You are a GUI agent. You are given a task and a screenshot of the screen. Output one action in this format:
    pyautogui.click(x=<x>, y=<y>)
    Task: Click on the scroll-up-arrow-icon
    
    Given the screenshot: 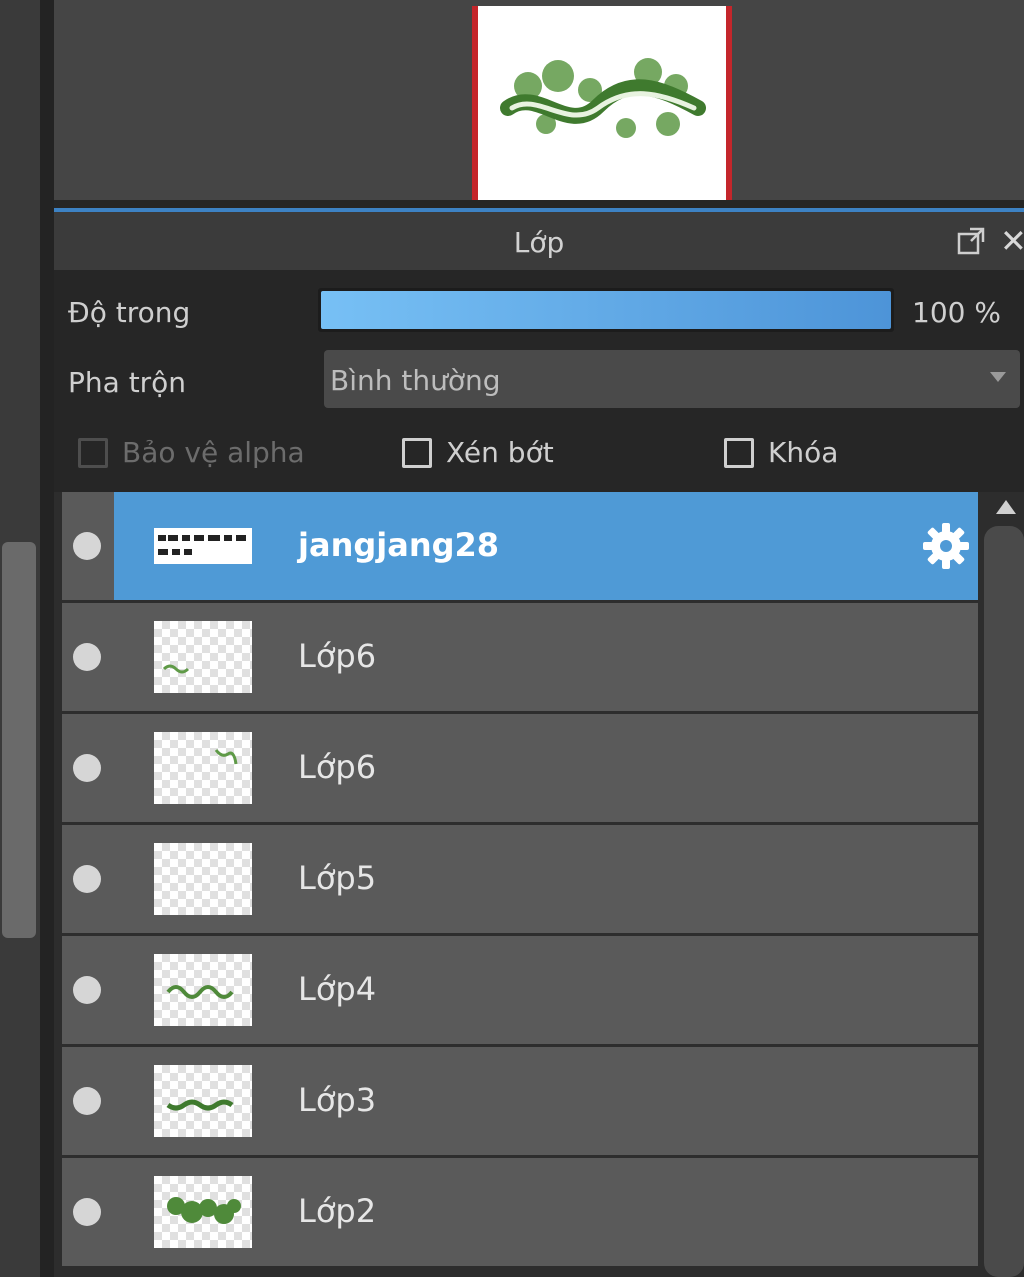 What is the action you would take?
    pyautogui.click(x=1006, y=507)
    